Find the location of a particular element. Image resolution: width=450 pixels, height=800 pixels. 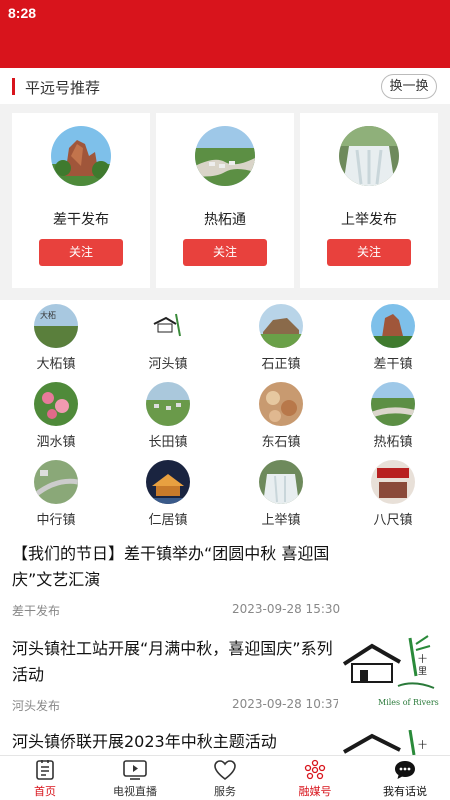

town-item: 差干镇 is located at coordinates (393, 338).